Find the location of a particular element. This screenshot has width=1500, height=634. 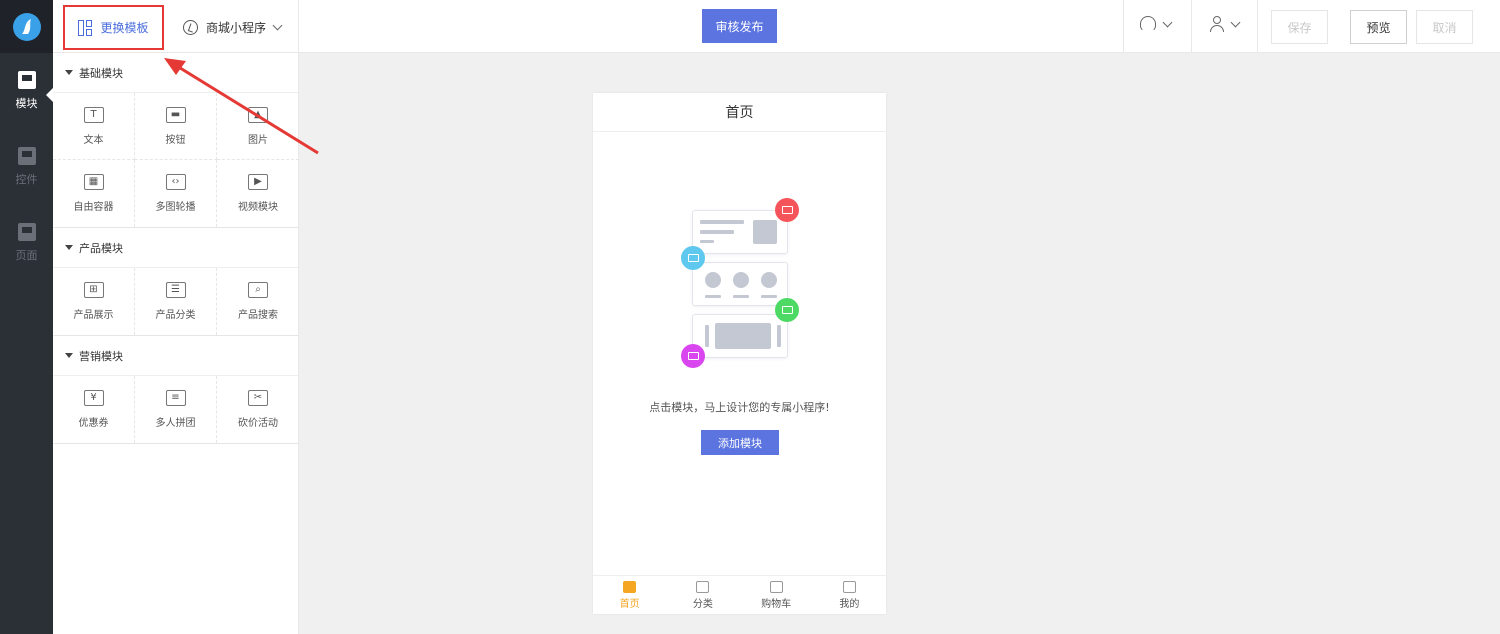

top-bar: 更换模板 商城小程序 审核发布 保存 预览 取消 is located at coordinates (776, 26).